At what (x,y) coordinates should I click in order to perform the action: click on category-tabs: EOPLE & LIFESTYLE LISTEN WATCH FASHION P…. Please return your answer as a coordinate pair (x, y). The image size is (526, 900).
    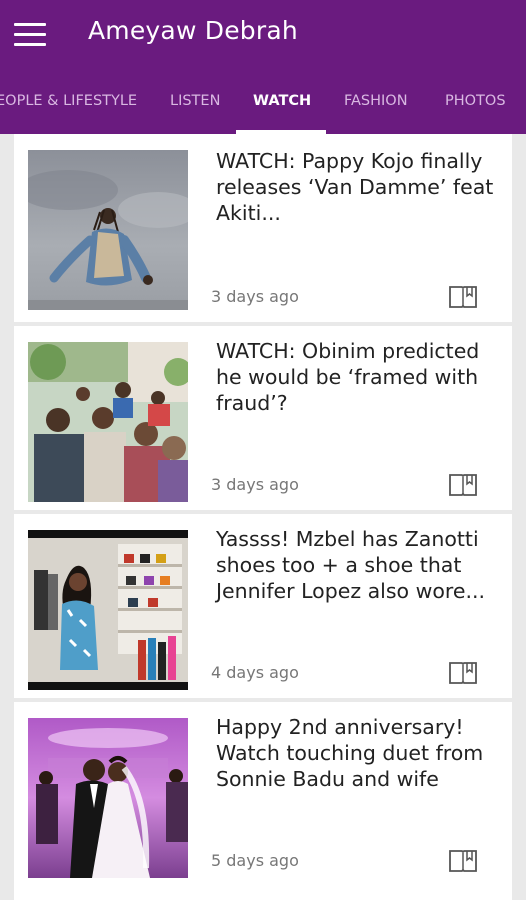
    Looking at the image, I should click on (263, 110).